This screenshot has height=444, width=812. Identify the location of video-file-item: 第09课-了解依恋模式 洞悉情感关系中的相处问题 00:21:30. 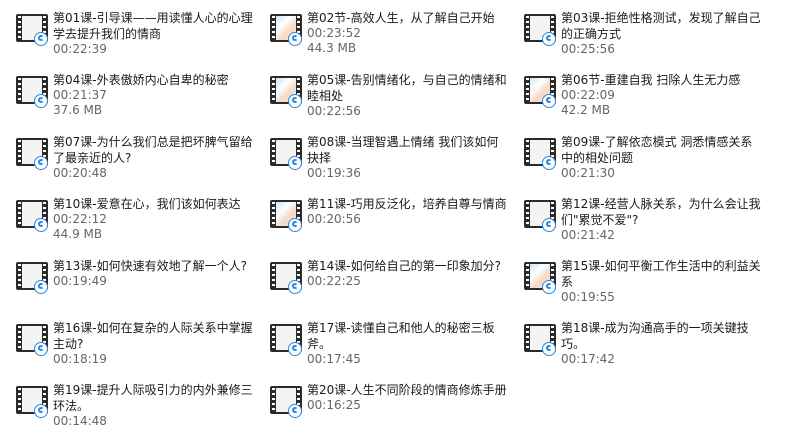
(651, 159).